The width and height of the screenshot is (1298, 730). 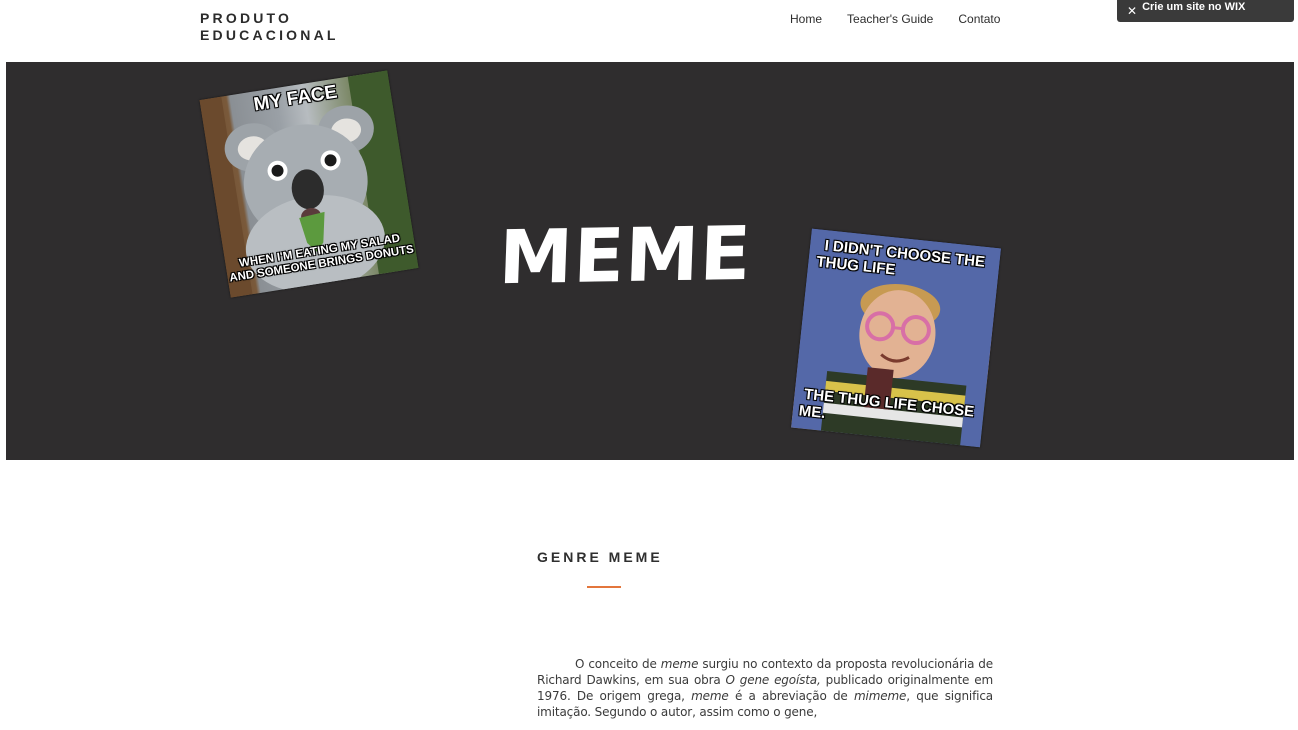 I want to click on nav-contato: Contato, so click(x=979, y=19).